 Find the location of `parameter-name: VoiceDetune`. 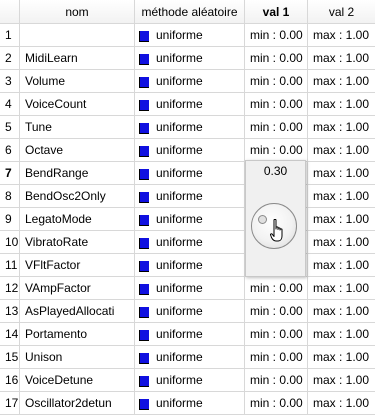

parameter-name: VoiceDetune is located at coordinates (77, 380).